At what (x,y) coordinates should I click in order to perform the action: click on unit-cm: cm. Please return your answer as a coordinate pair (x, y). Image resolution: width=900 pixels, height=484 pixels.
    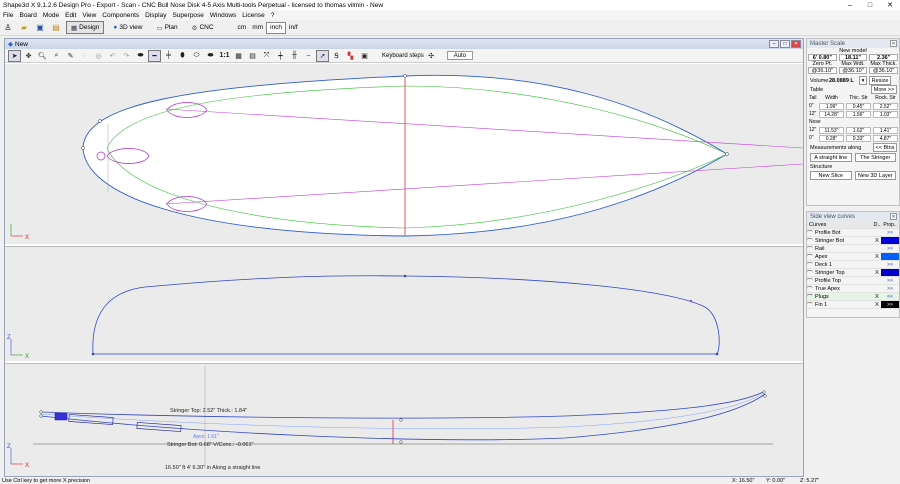
    Looking at the image, I should click on (242, 28).